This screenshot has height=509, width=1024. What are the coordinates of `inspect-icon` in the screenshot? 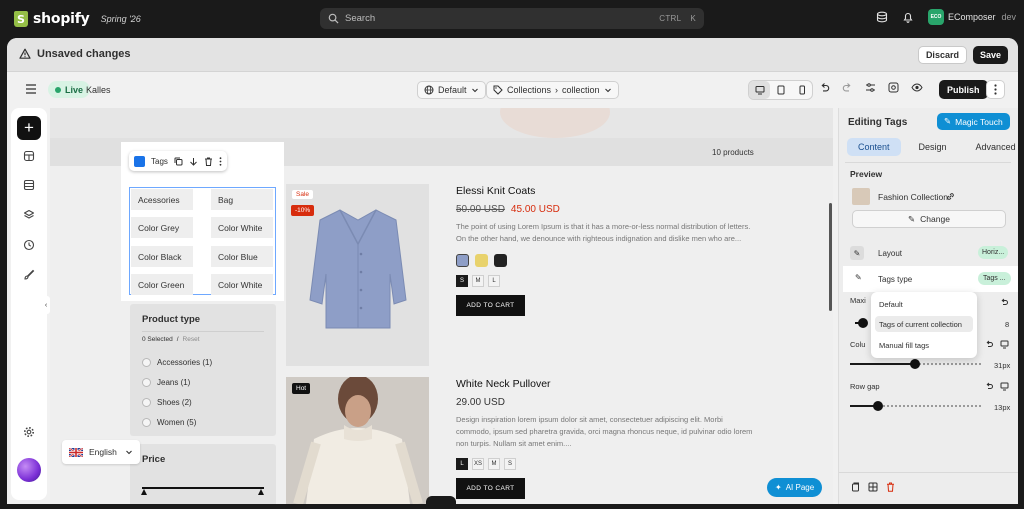 It's located at (893, 87).